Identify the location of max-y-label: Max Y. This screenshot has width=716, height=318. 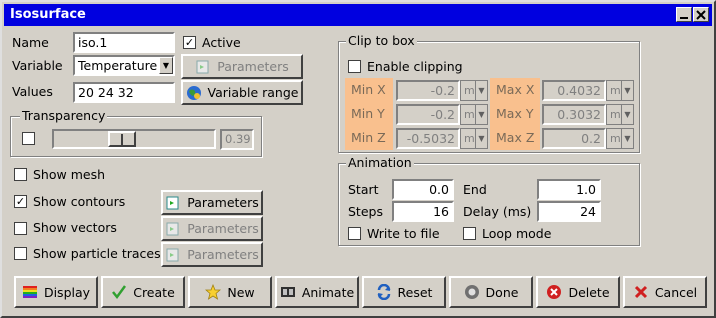
(515, 113).